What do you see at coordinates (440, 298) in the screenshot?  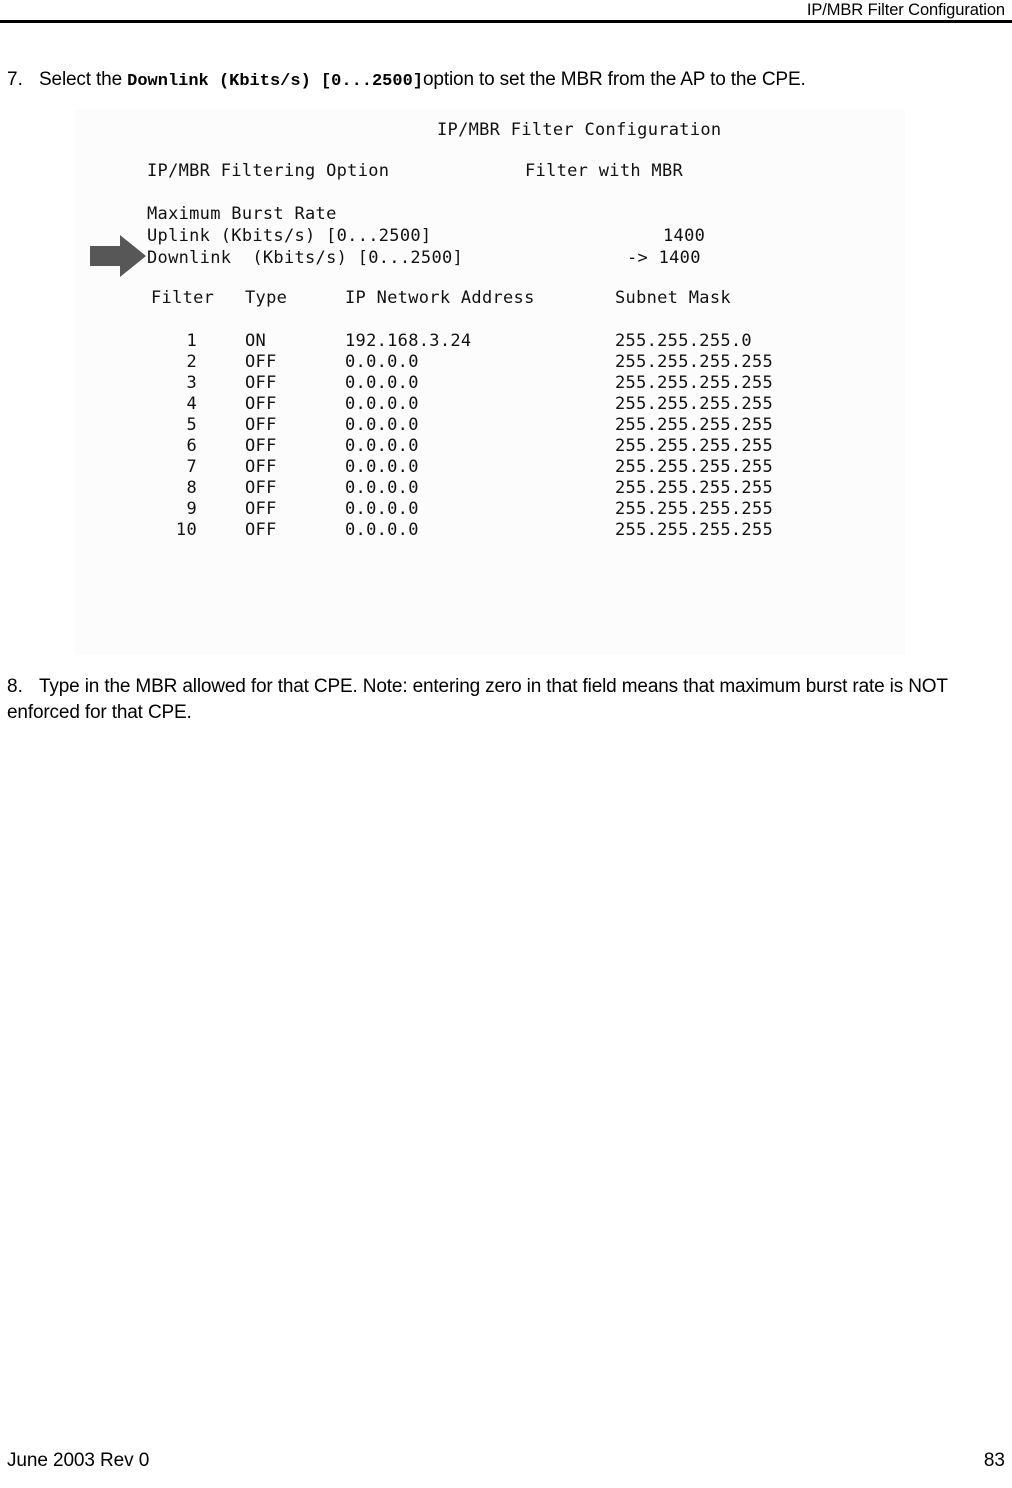 I see `column-header-ip-network-address: IP Network Address` at bounding box center [440, 298].